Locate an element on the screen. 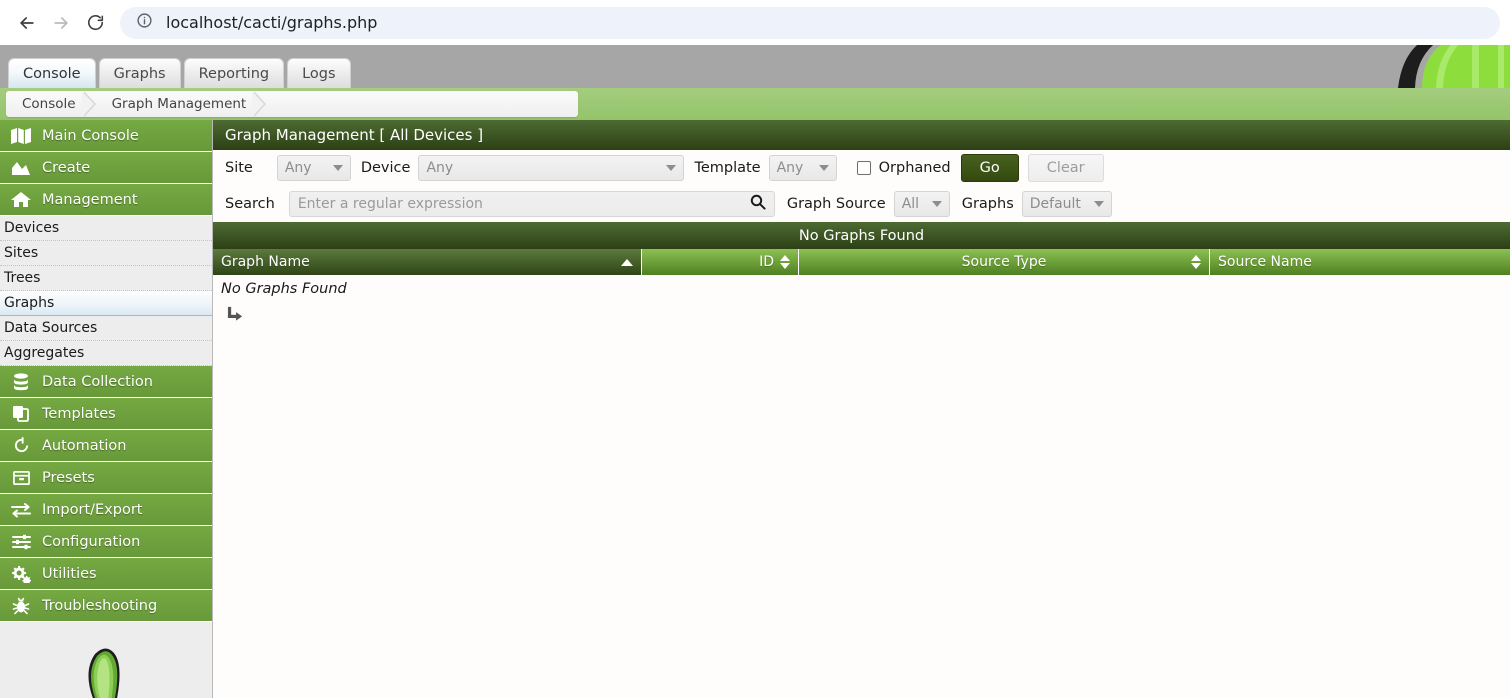 This screenshot has height=698, width=1510. chart-area-icon is located at coordinates (21, 168).